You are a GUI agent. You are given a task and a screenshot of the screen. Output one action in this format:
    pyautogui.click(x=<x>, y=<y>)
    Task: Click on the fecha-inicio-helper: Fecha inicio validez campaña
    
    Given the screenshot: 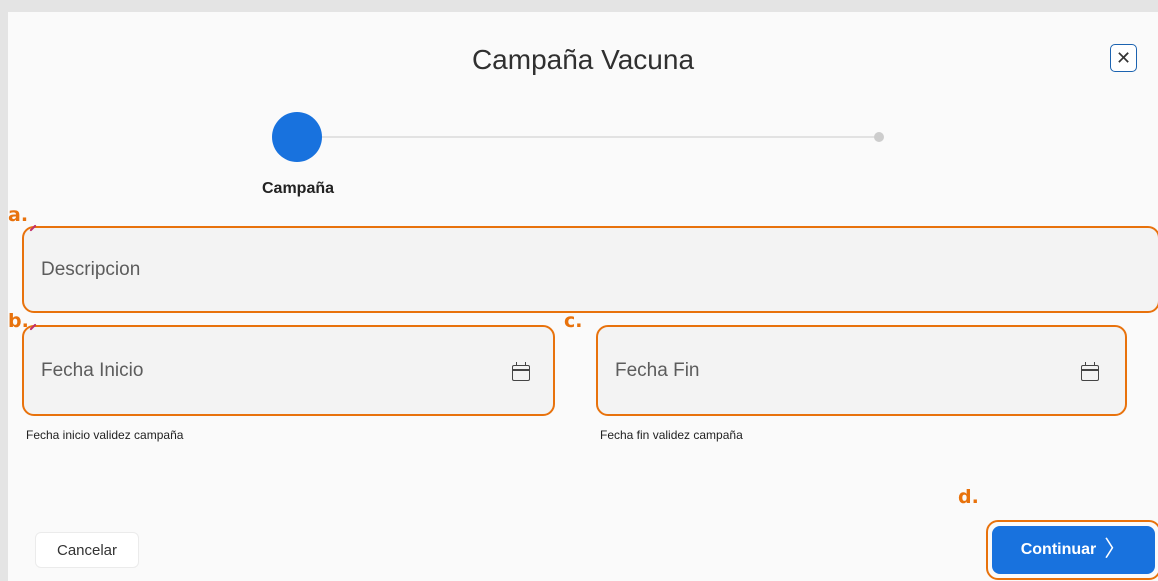 What is the action you would take?
    pyautogui.click(x=105, y=435)
    